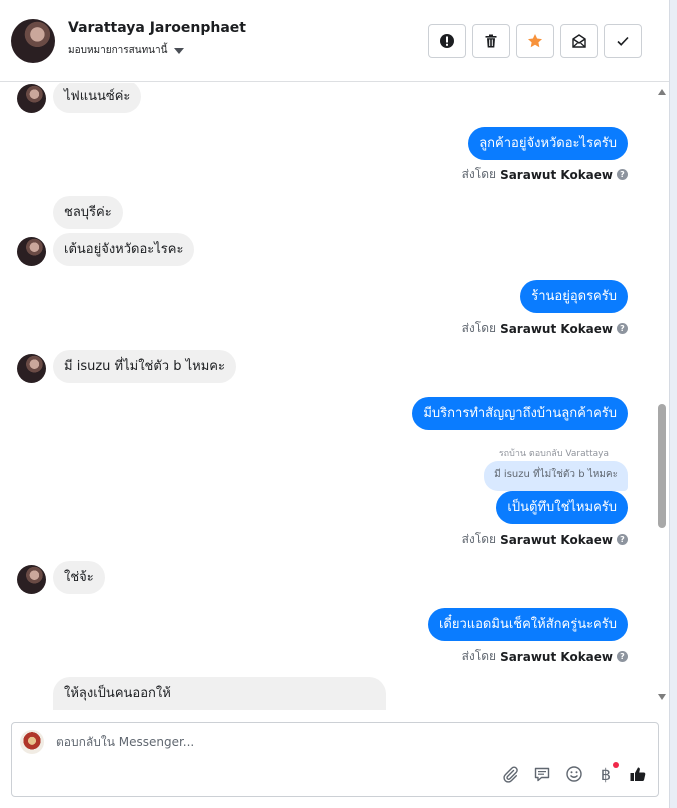 Image resolution: width=677 pixels, height=808 pixels. Describe the element at coordinates (662, 396) in the screenshot. I see `thread-scrollbar` at that location.